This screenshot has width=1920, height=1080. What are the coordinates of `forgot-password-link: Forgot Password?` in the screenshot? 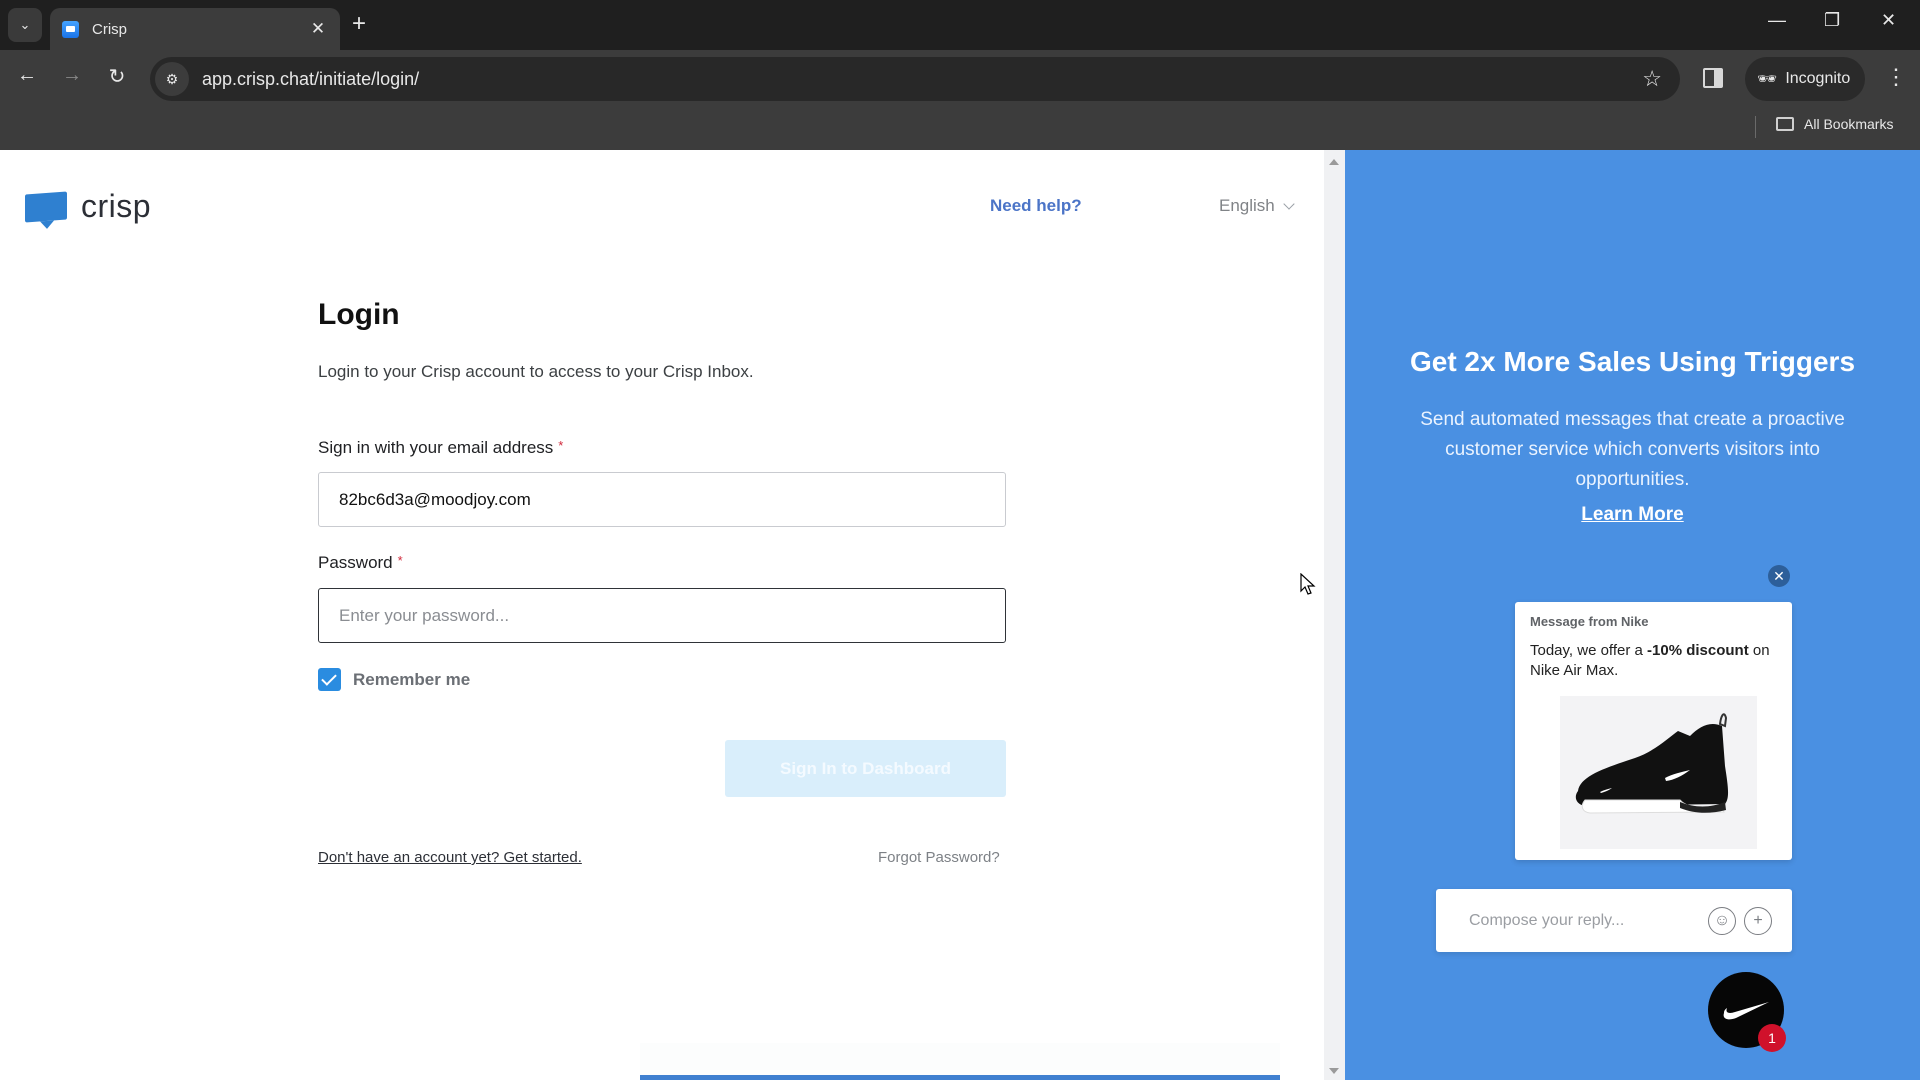 It's located at (939, 857).